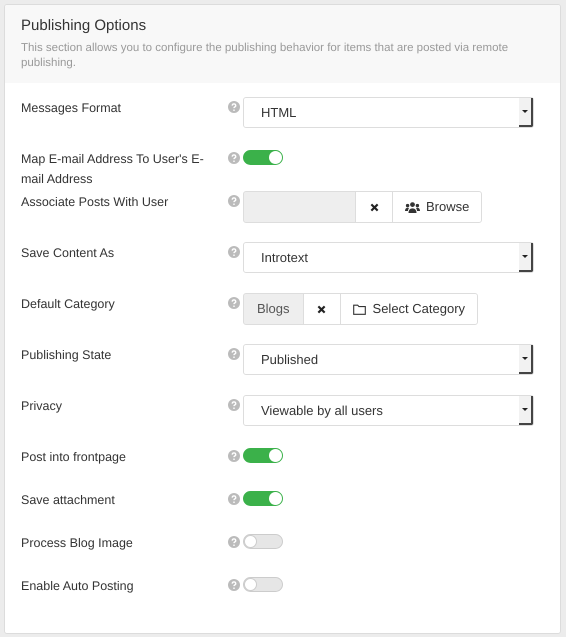 This screenshot has height=637, width=566. Describe the element at coordinates (68, 304) in the screenshot. I see `field-label: Default Category` at that location.